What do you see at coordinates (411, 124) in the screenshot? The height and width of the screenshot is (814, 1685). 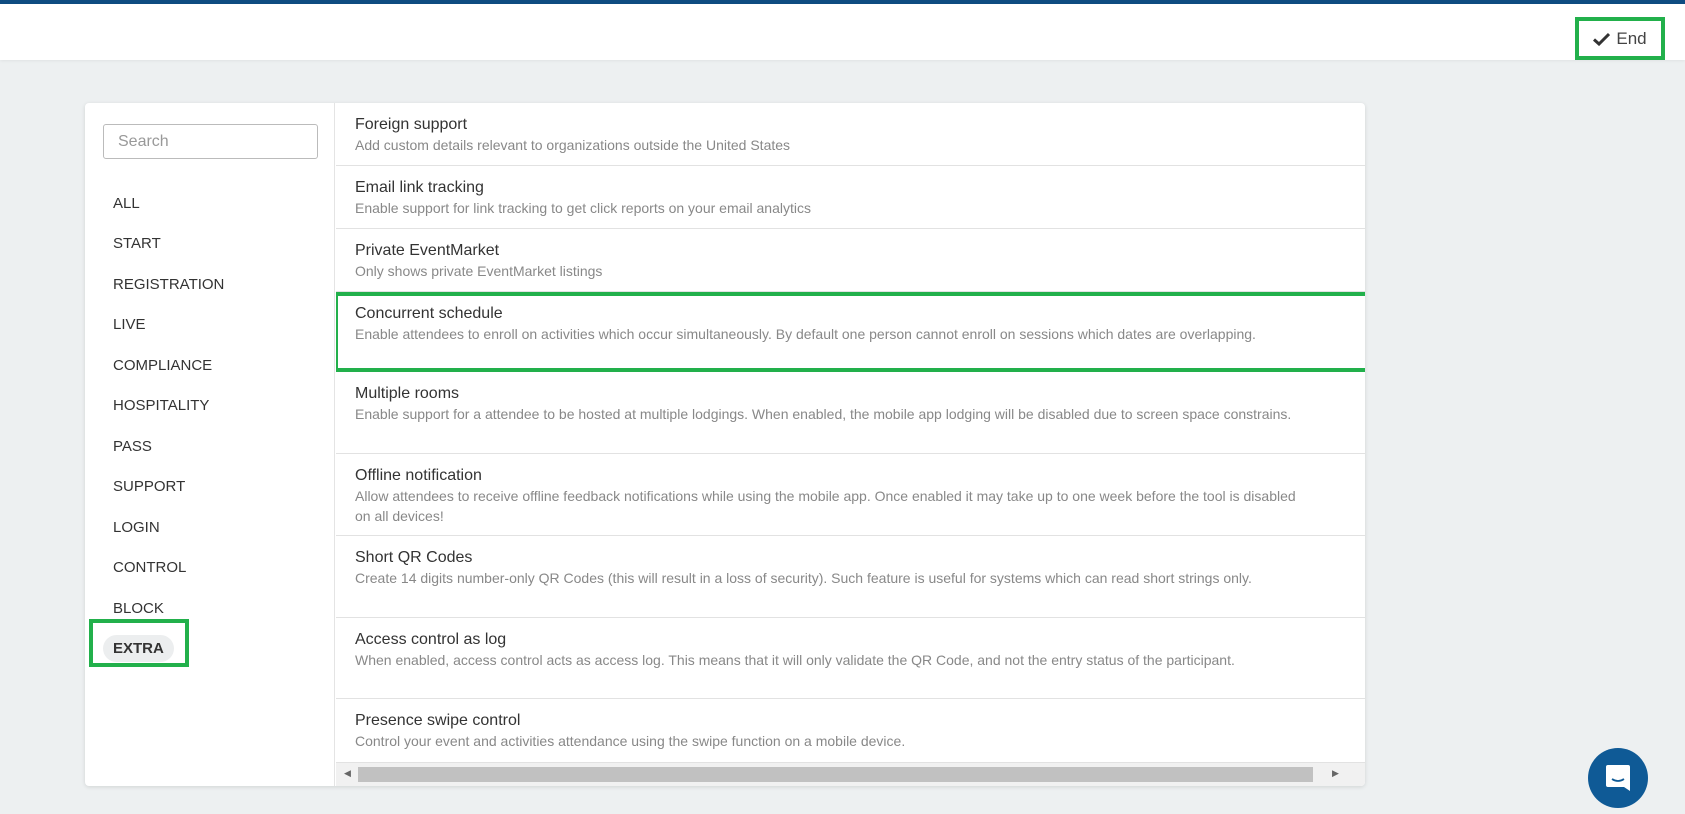 I see `feature-title: Foreign support` at bounding box center [411, 124].